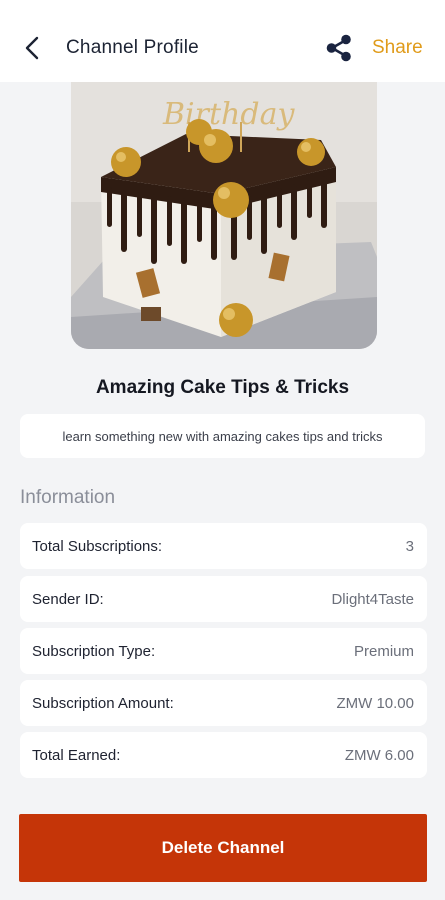 This screenshot has height=900, width=445. I want to click on info-row-subscription-amount: Subscription Amount: ZMW 10.00, so click(223, 703).